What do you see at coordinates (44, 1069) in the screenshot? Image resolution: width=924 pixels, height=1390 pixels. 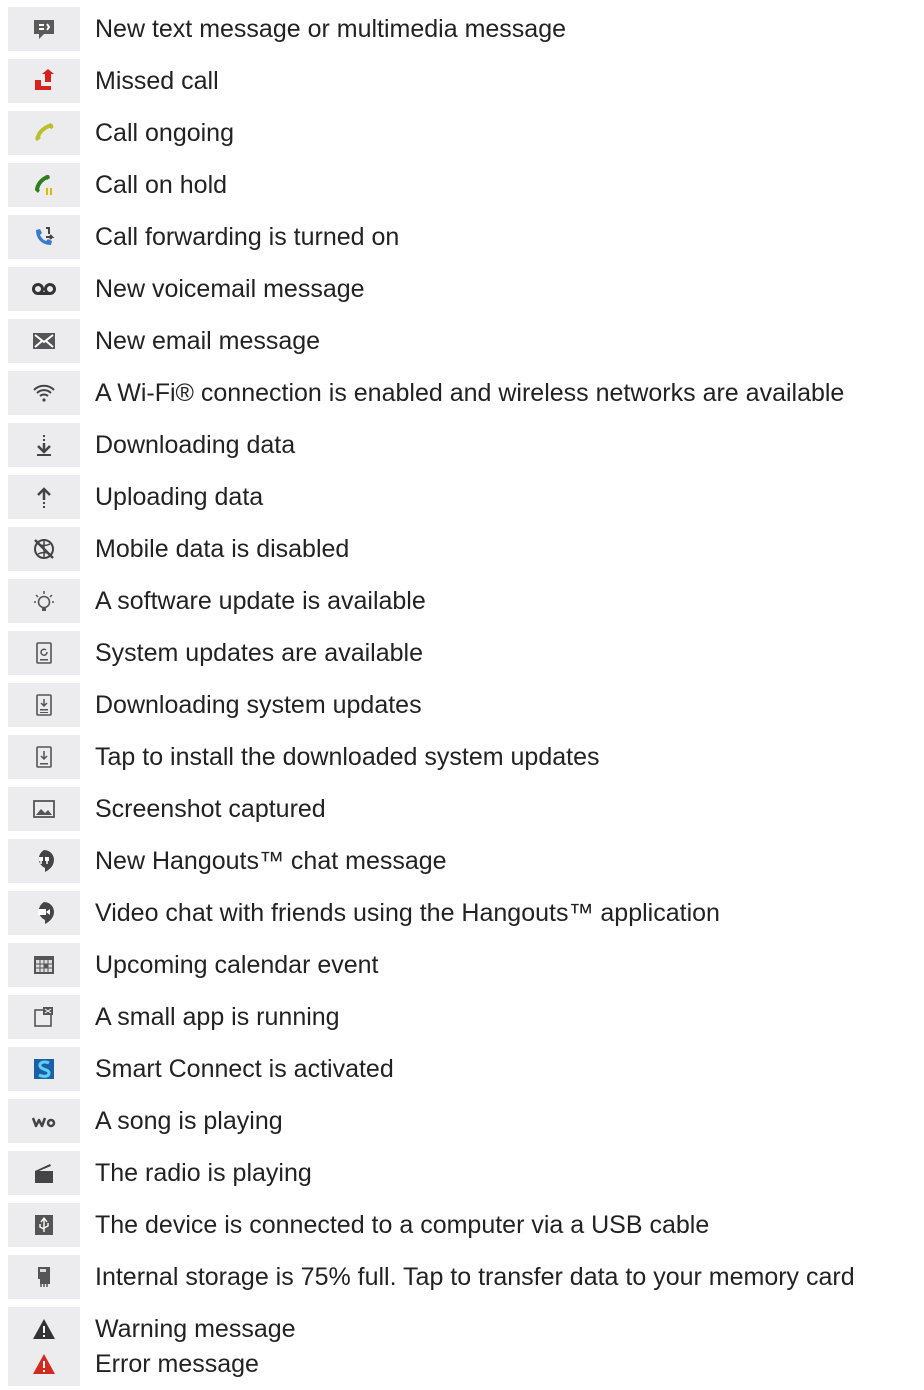 I see `smart-connect-icon` at bounding box center [44, 1069].